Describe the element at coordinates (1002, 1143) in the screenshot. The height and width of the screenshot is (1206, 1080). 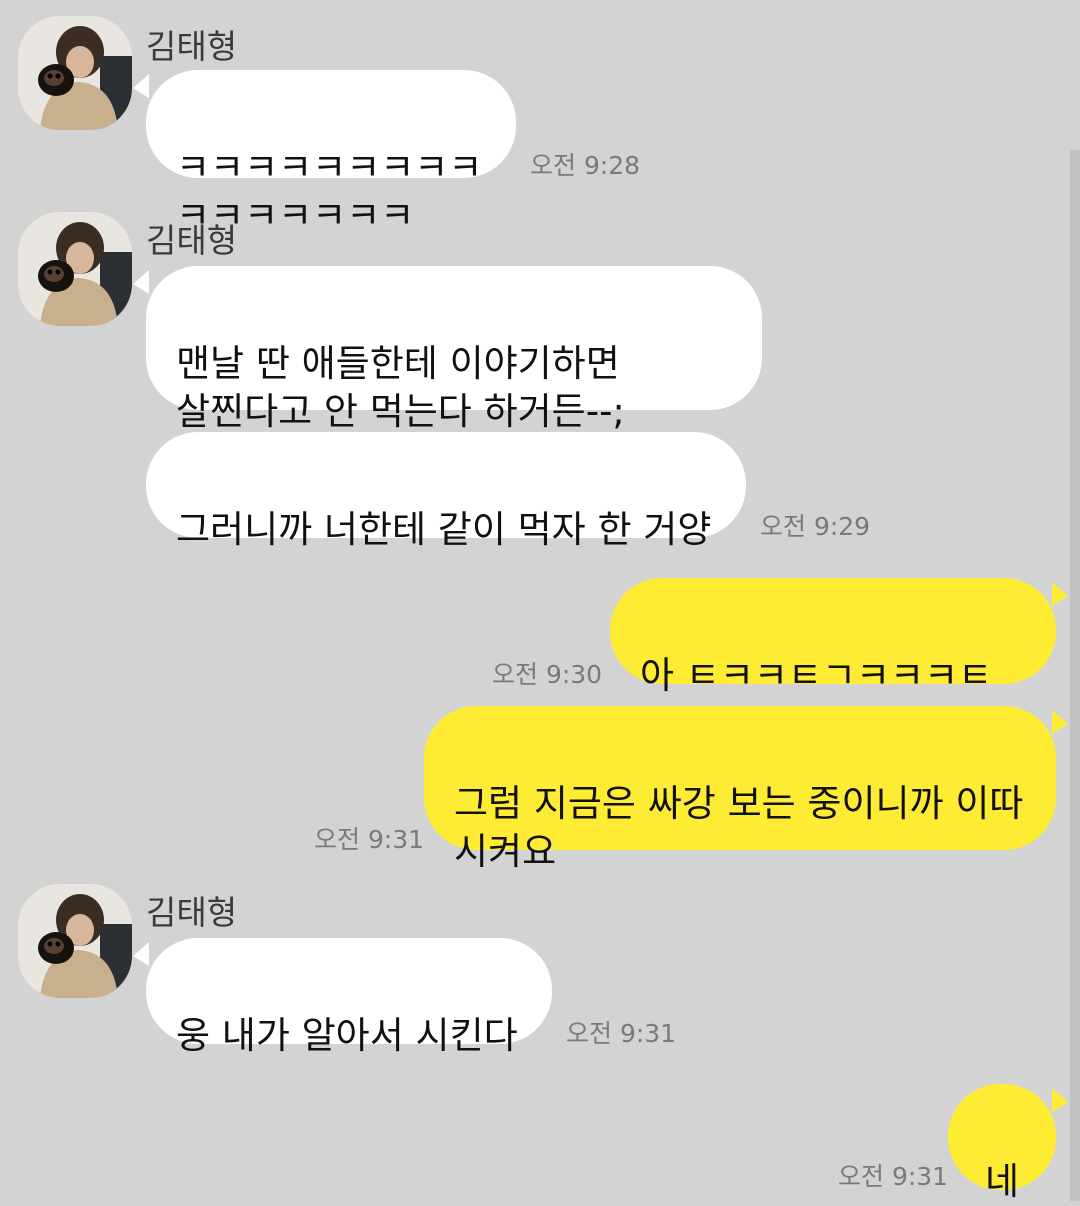
I see `message-bubble: 네` at that location.